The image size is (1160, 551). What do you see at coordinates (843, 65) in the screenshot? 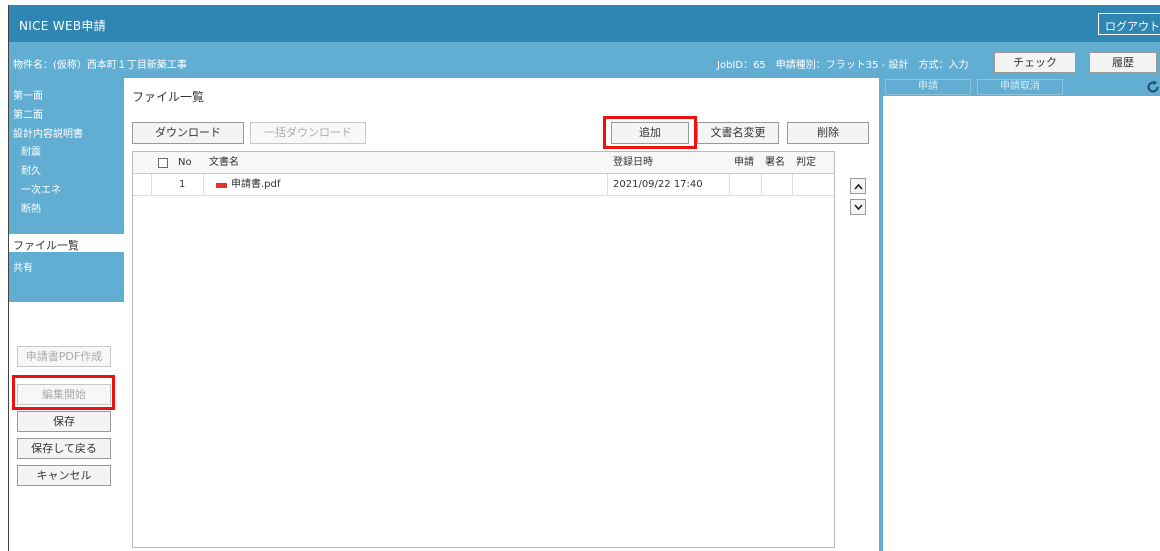
I see `job-info: JobID：65 申請種別：フラット35 - 設計 方式：入力` at bounding box center [843, 65].